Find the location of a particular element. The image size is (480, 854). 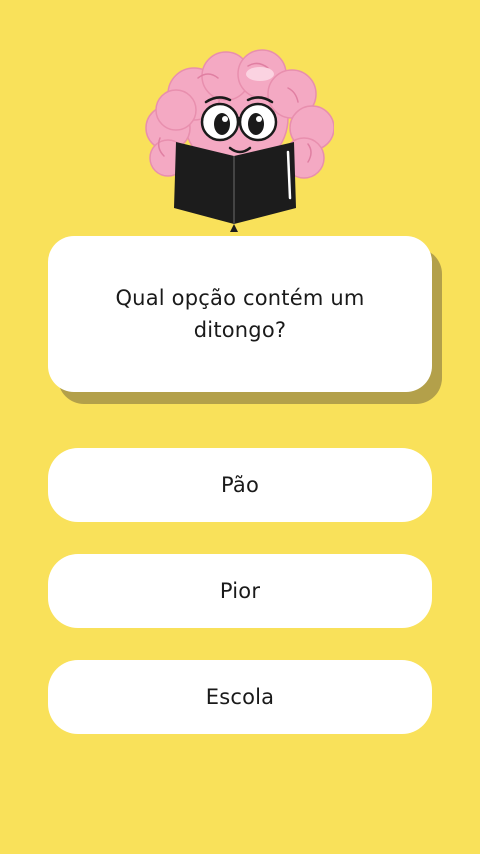

answer-label: Pior is located at coordinates (240, 591).